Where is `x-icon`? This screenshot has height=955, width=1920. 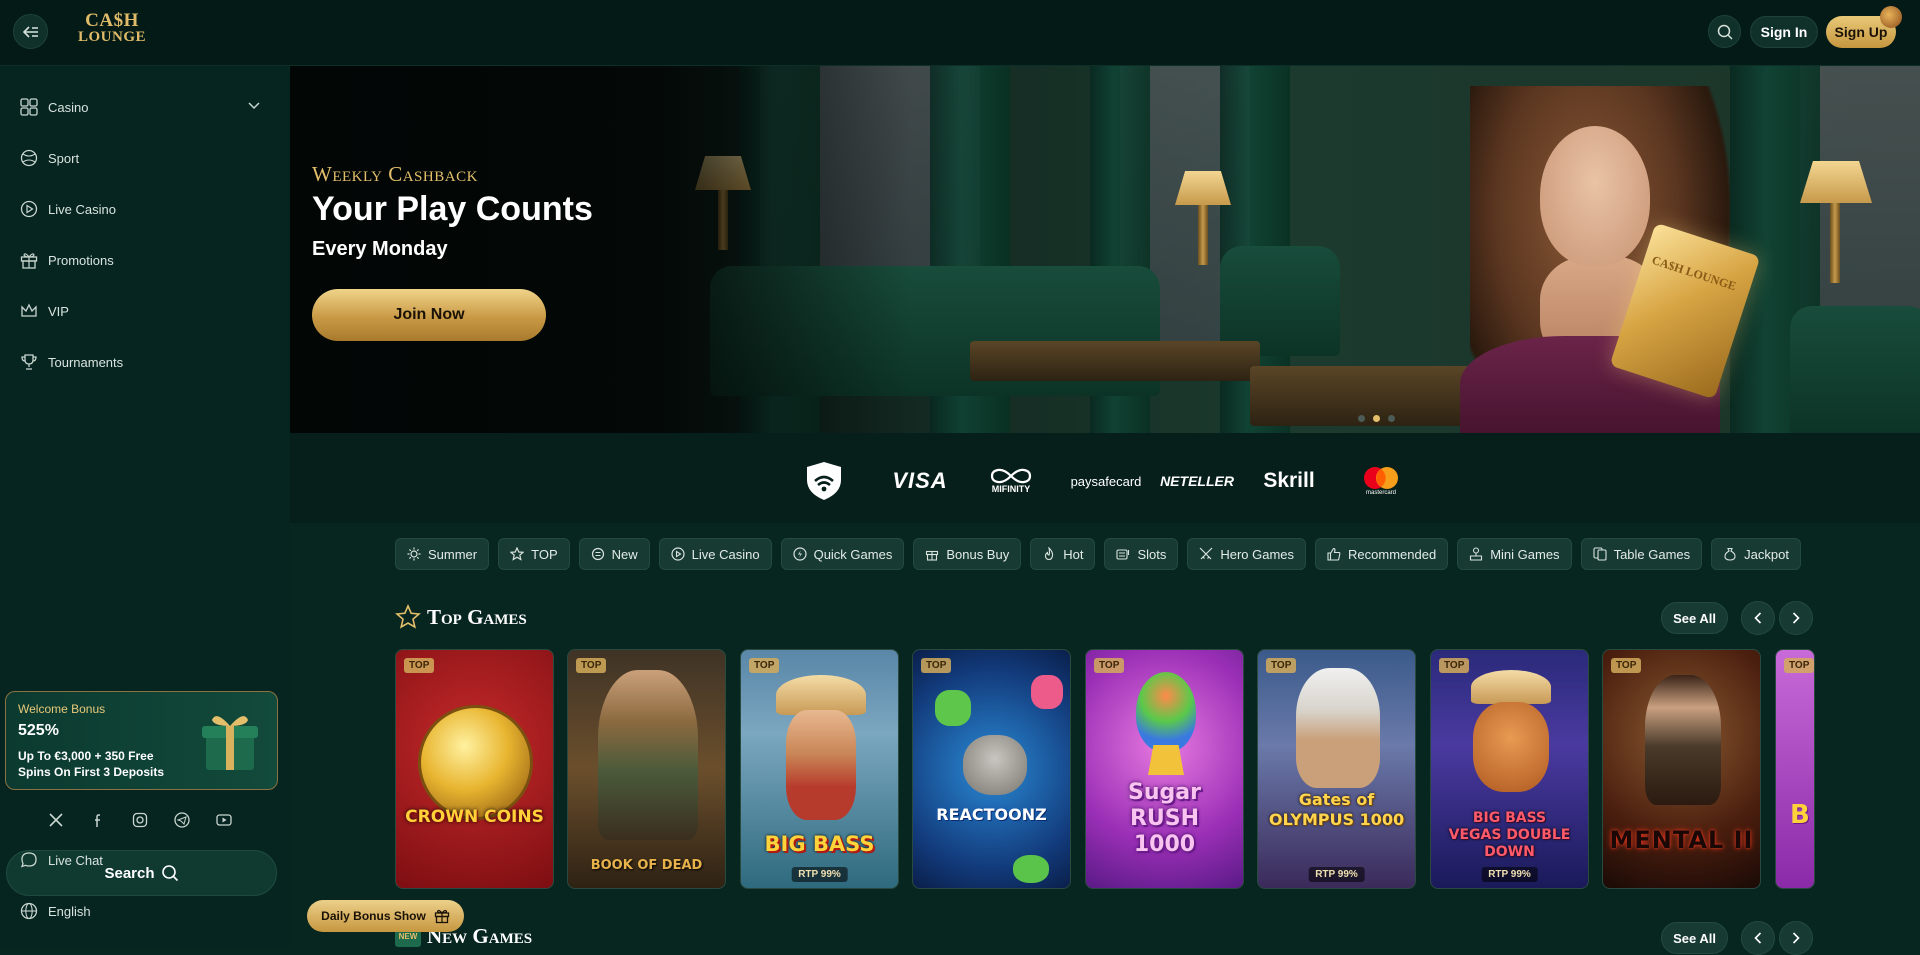 x-icon is located at coordinates (56, 820).